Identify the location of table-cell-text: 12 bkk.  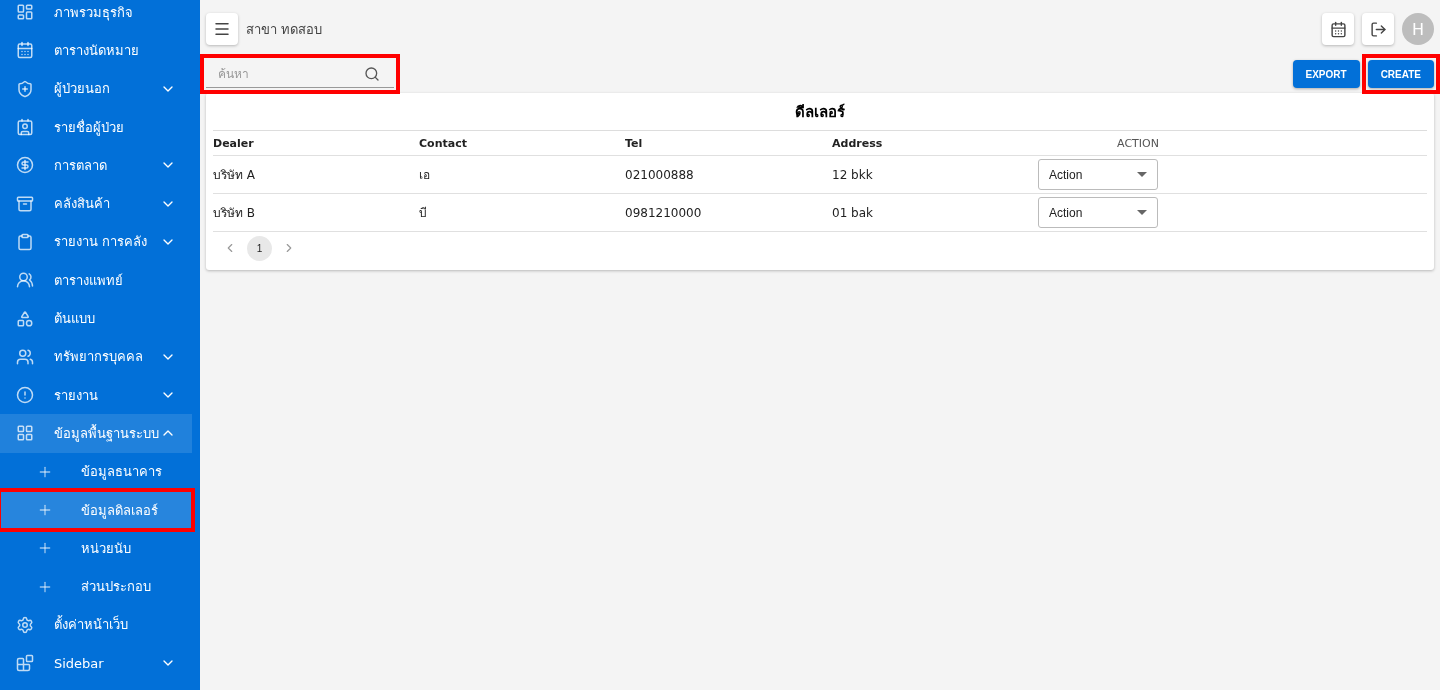
(853, 174).